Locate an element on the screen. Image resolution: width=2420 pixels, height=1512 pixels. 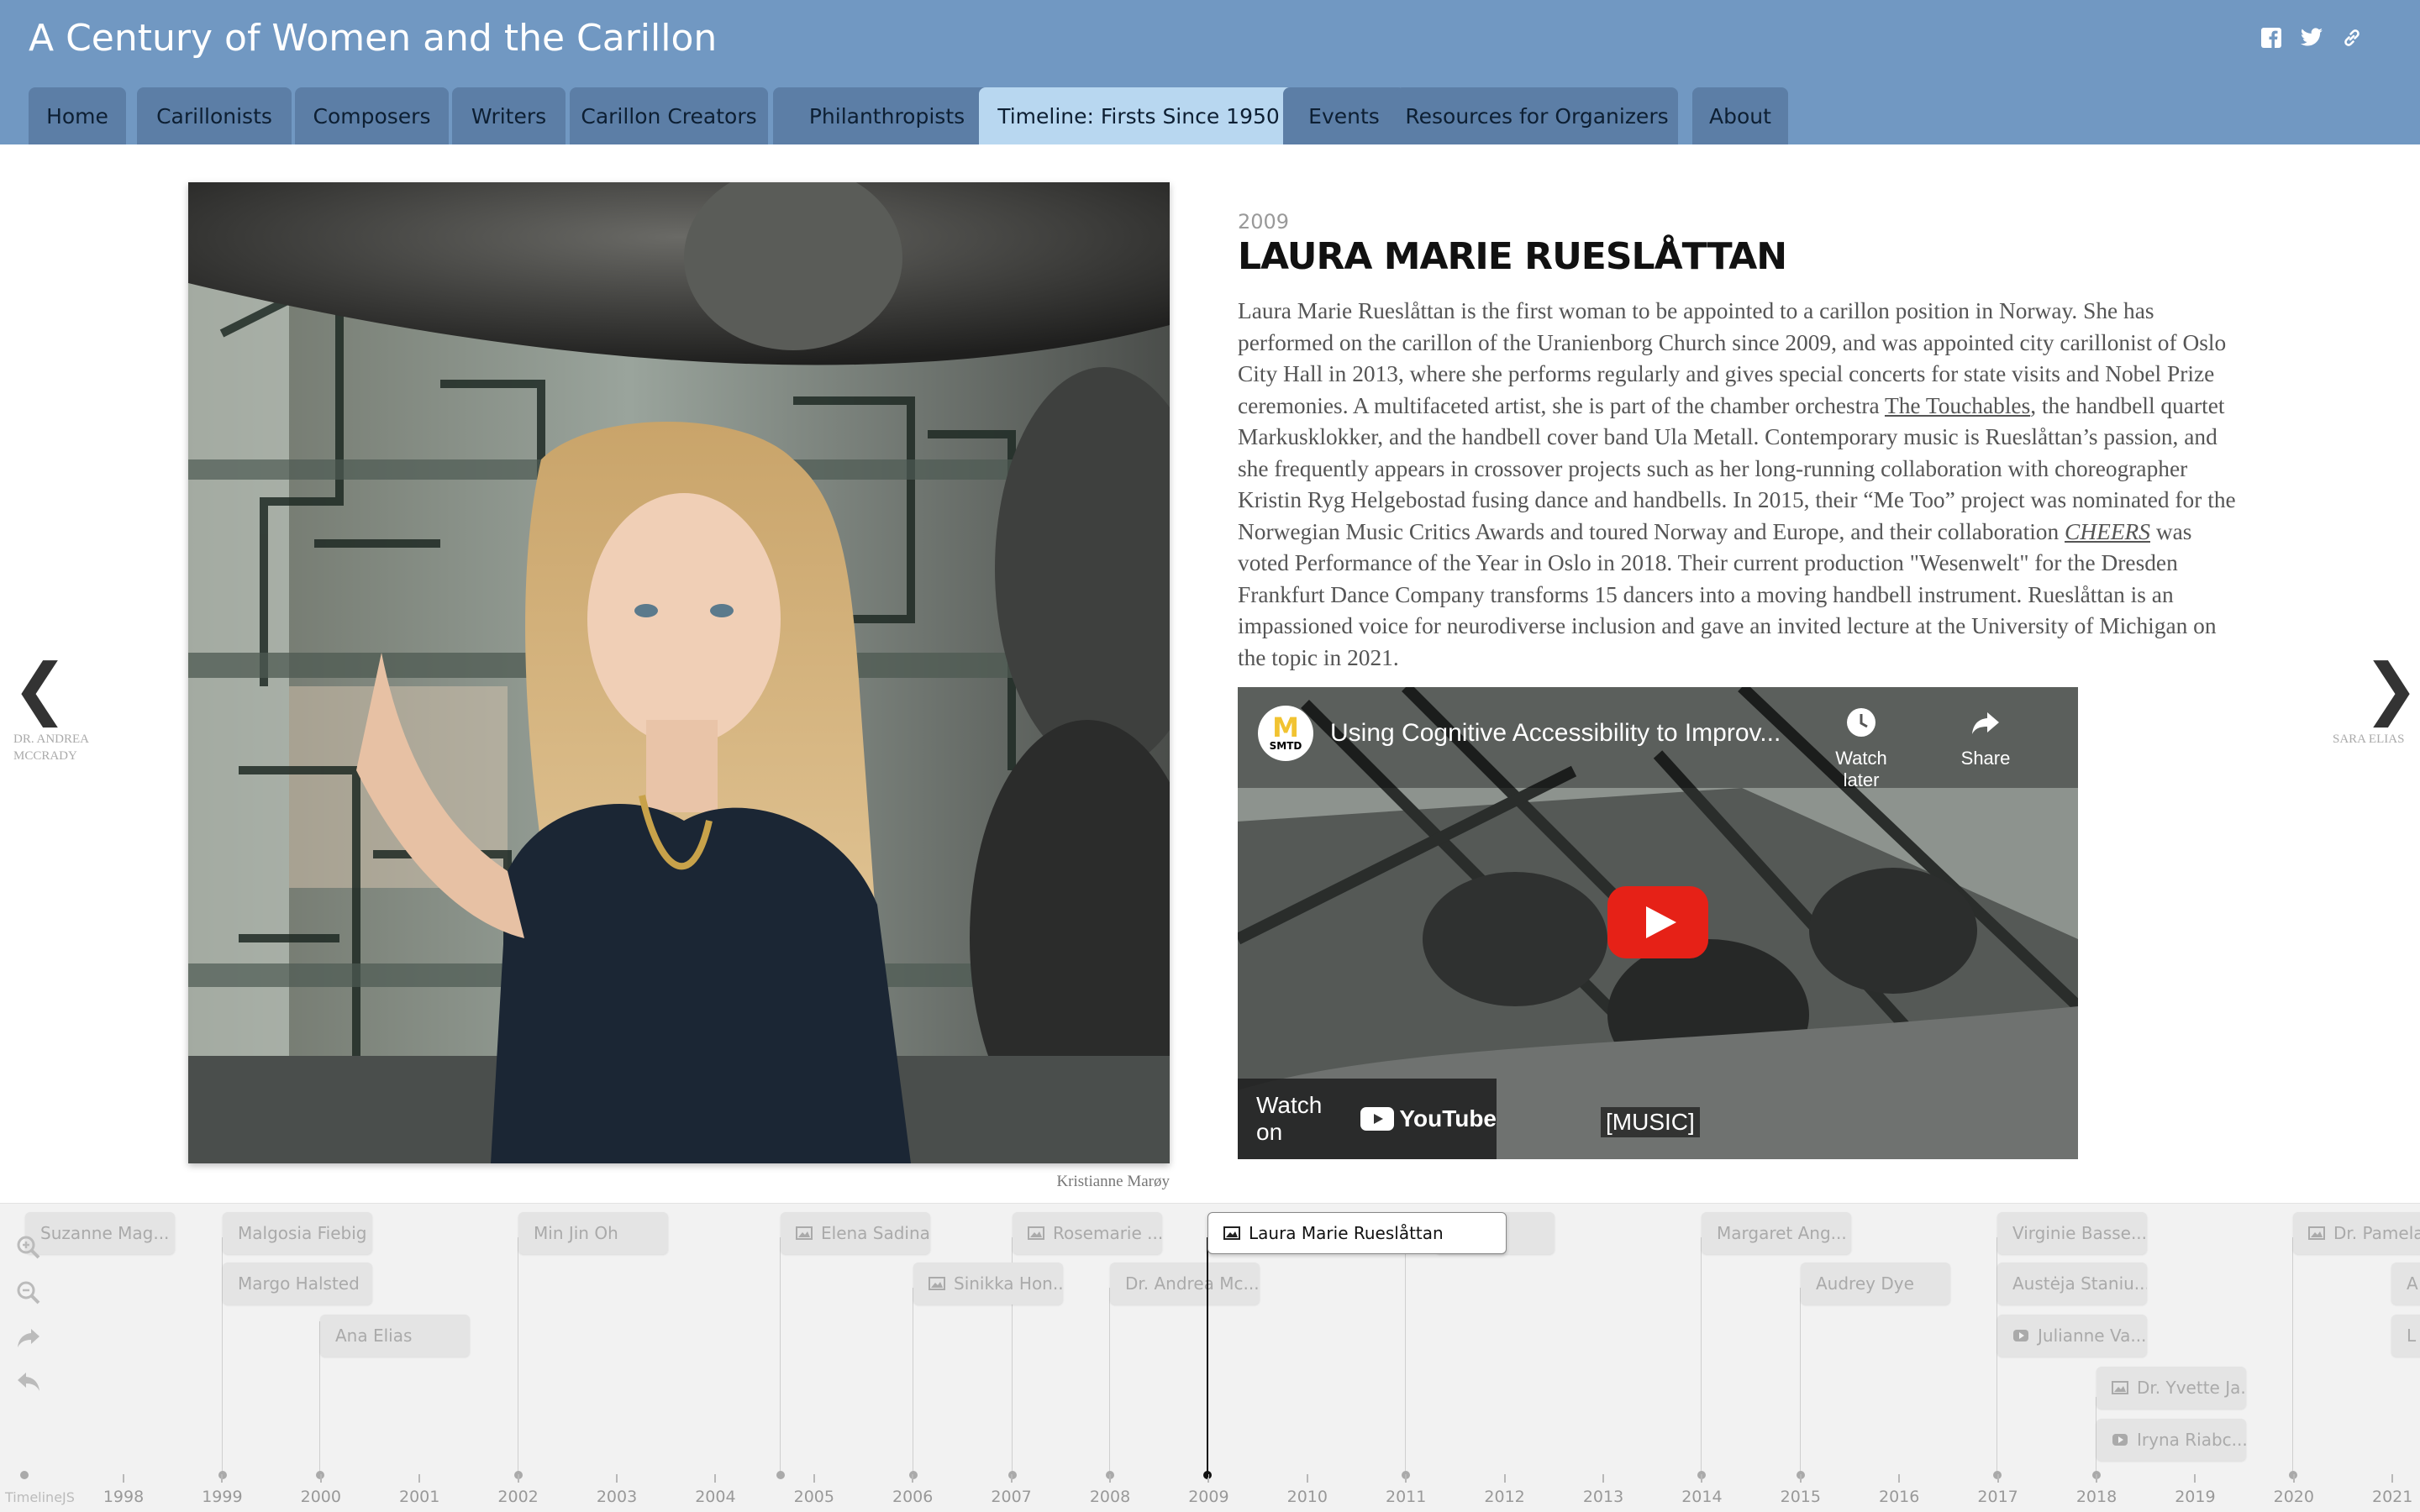
axis-year-label: 2020 is located at coordinates (2293, 1497).